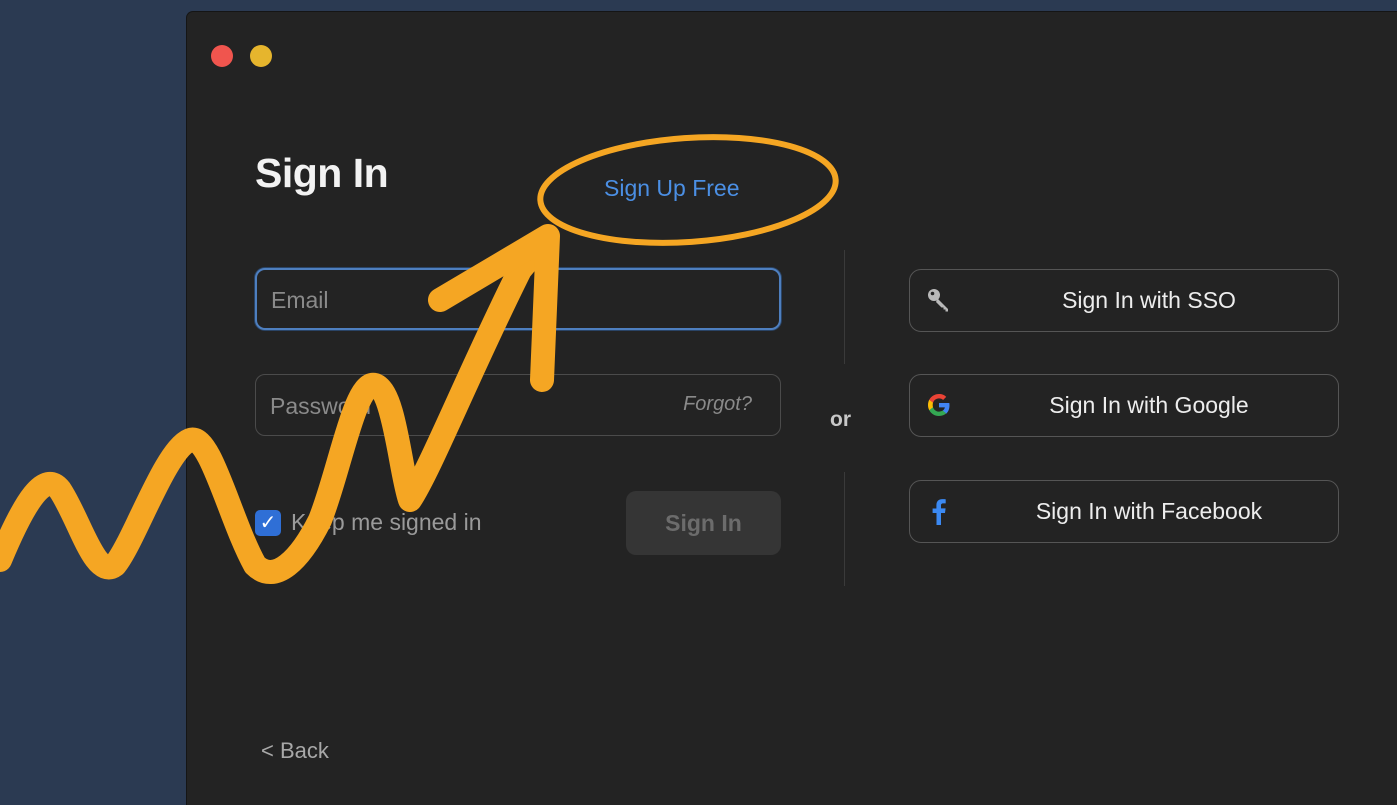 This screenshot has width=1397, height=805. What do you see at coordinates (844, 529) in the screenshot?
I see `divider-bottom` at bounding box center [844, 529].